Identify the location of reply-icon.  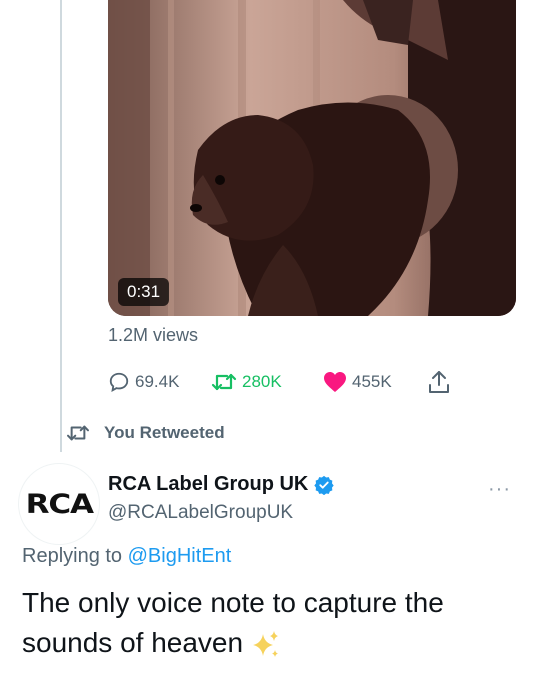
(119, 382).